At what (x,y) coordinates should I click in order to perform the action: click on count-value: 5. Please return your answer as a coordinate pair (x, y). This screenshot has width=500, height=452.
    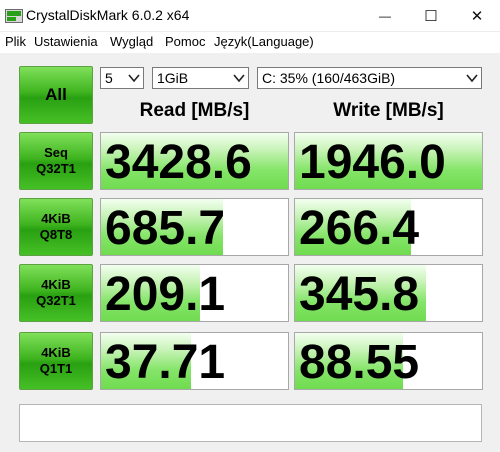
    Looking at the image, I should click on (109, 78).